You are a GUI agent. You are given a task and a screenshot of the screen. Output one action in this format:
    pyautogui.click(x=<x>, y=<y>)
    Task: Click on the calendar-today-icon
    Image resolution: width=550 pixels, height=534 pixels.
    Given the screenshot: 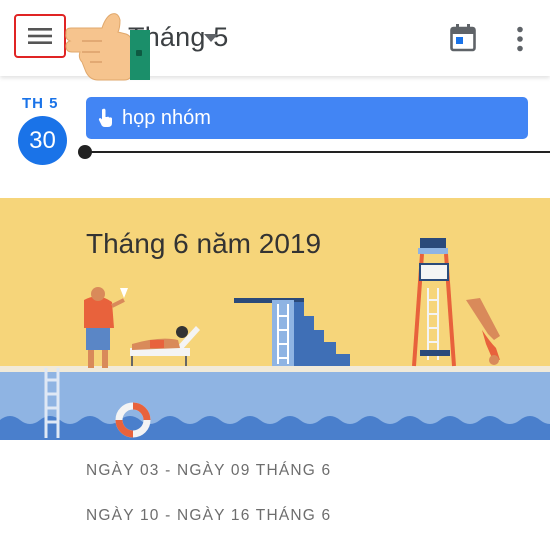 What is the action you would take?
    pyautogui.click(x=463, y=38)
    